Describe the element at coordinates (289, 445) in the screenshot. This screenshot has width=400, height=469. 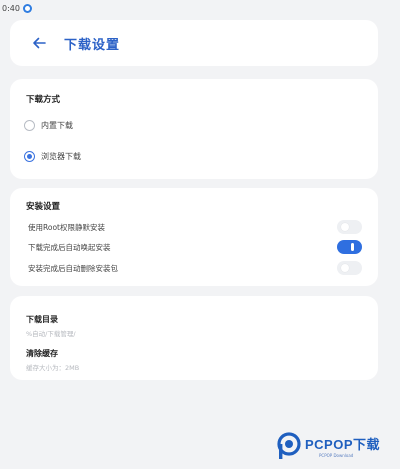
I see `pcpop-logo-icon` at that location.